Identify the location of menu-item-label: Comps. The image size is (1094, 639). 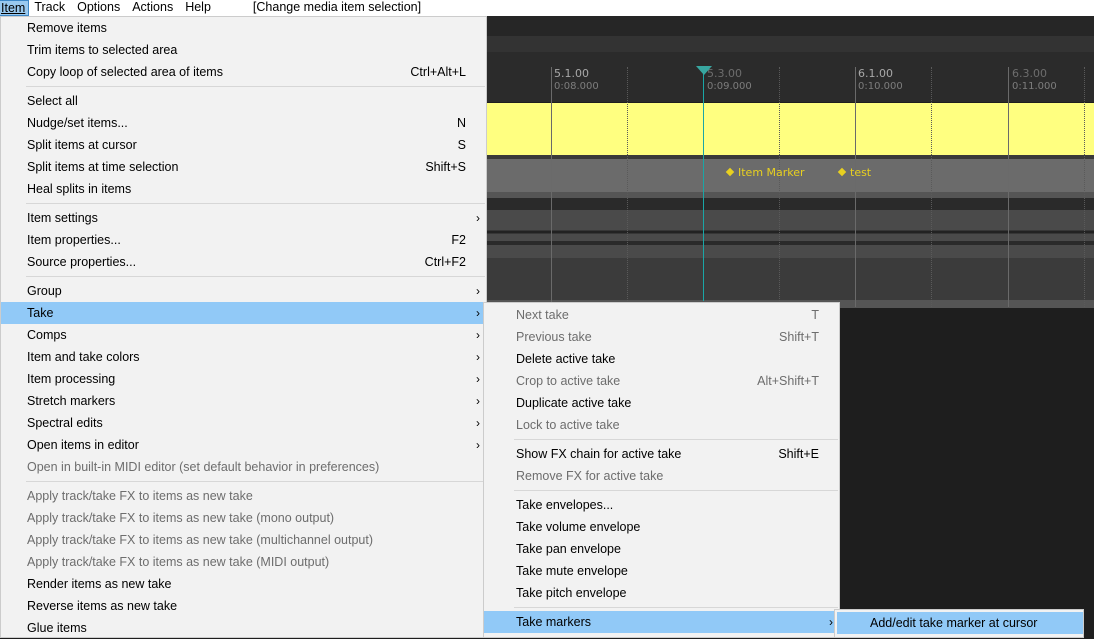
(47, 335).